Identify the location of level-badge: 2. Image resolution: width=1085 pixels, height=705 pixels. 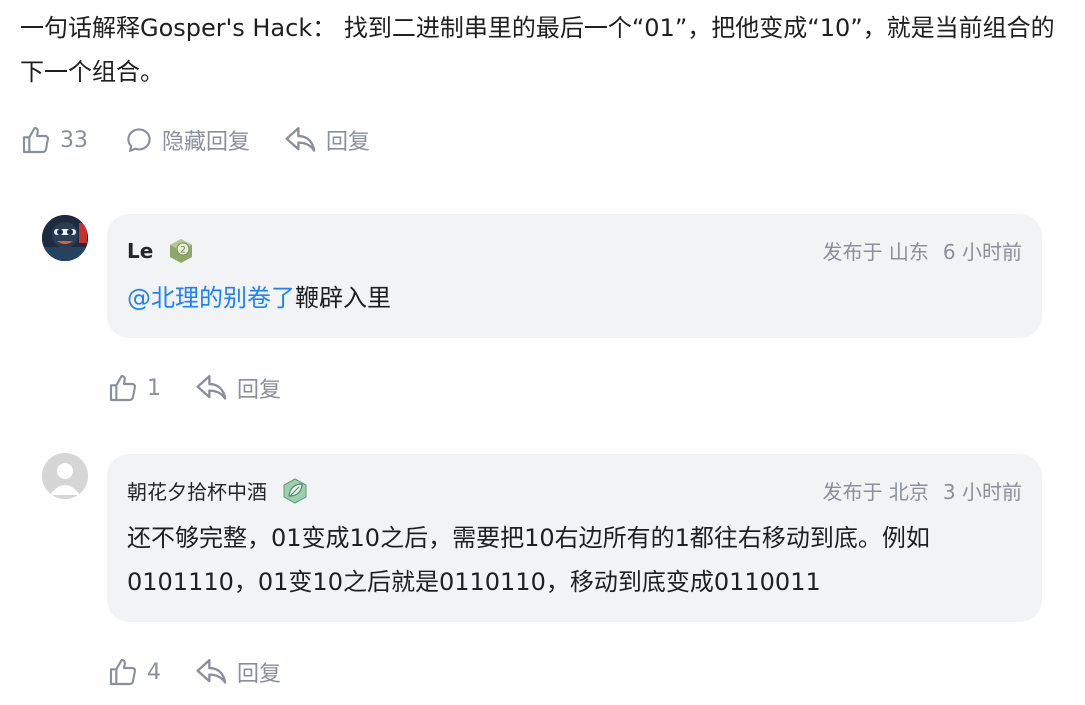
(181, 251).